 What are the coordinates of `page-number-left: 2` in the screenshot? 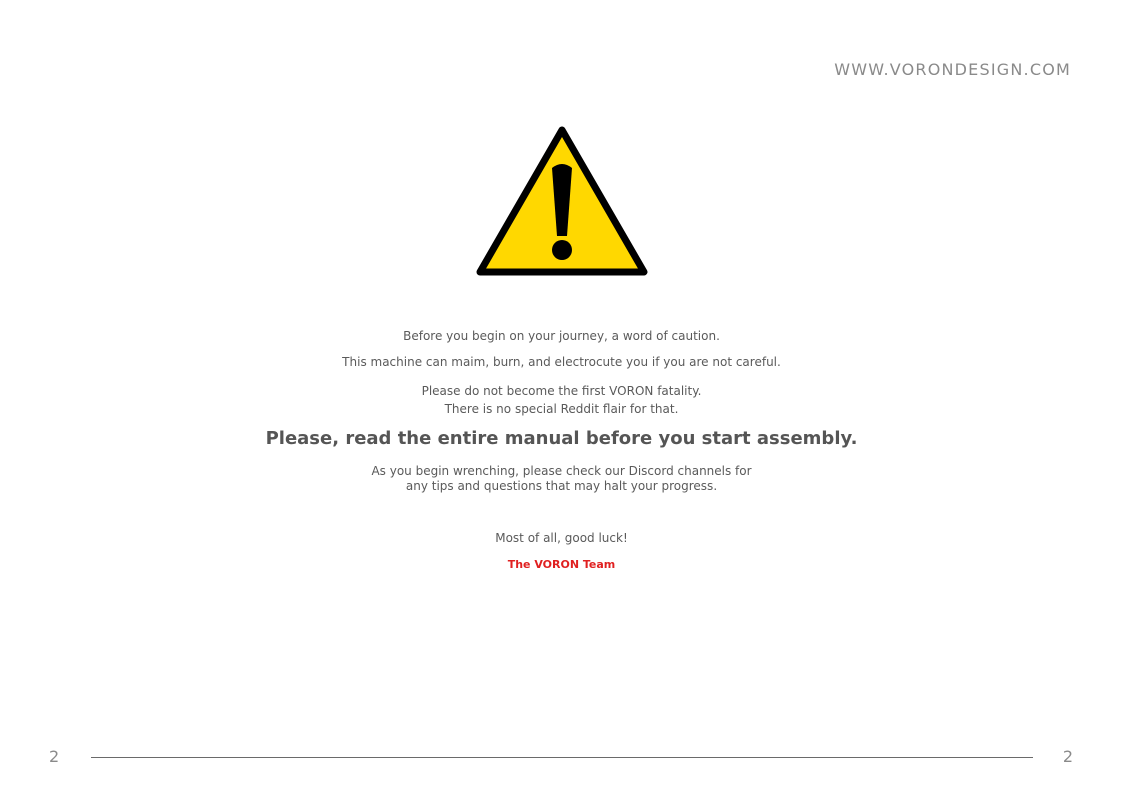 It's located at (54, 756).